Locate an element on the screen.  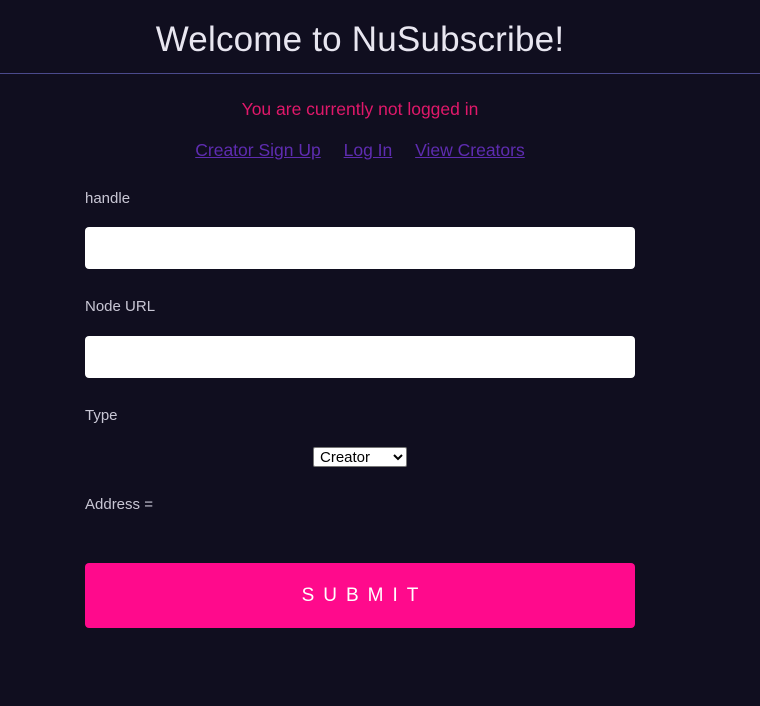
type-select: Creator is located at coordinates (360, 457).